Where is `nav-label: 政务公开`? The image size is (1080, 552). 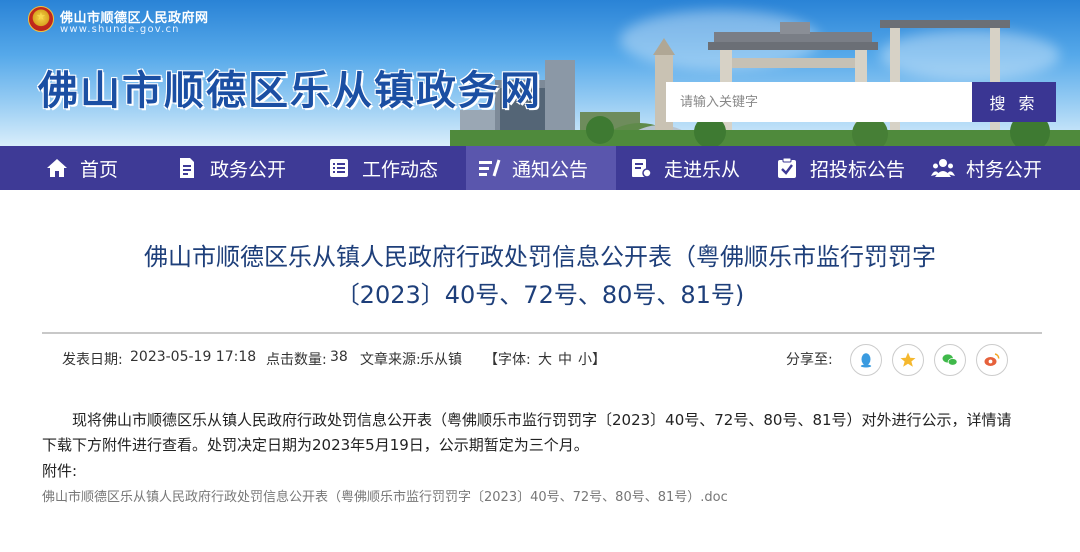
nav-label: 政务公开 is located at coordinates (248, 169).